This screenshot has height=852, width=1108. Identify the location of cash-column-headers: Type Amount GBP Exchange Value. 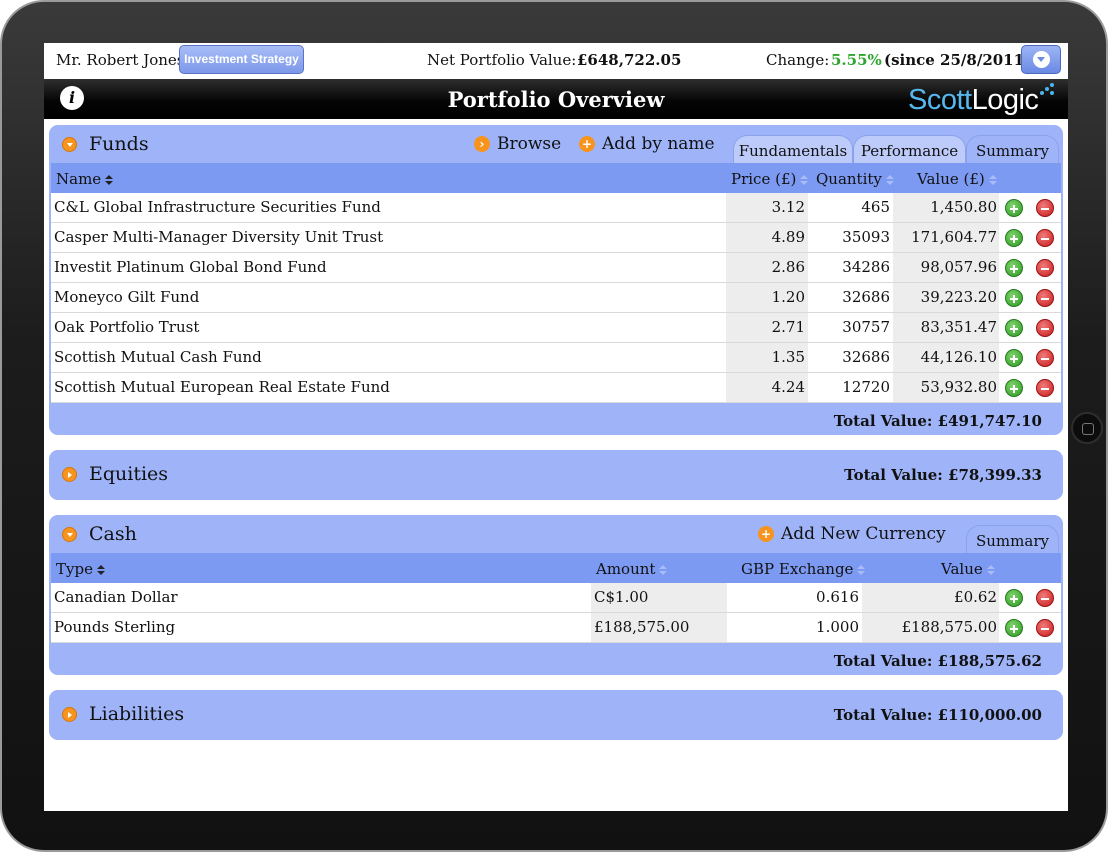
(556, 568).